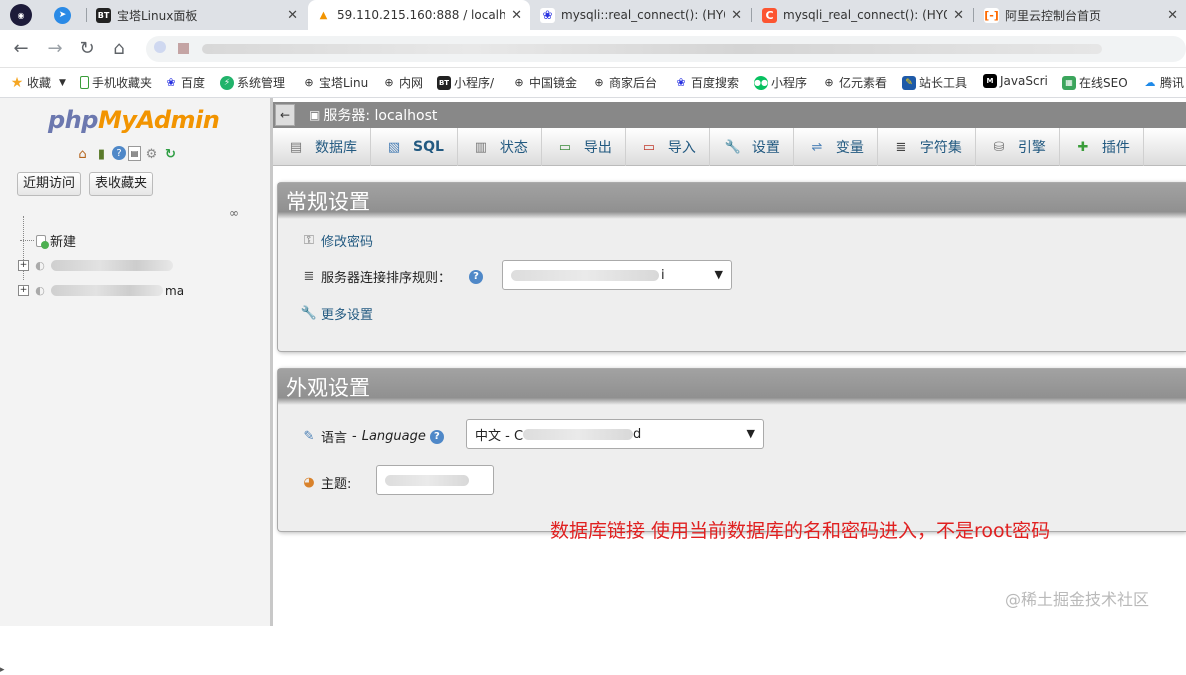 Image resolution: width=1186 pixels, height=675 pixels. Describe the element at coordinates (38, 82) in the screenshot. I see `bookmark-favorites: ★ 收藏 ▼` at that location.